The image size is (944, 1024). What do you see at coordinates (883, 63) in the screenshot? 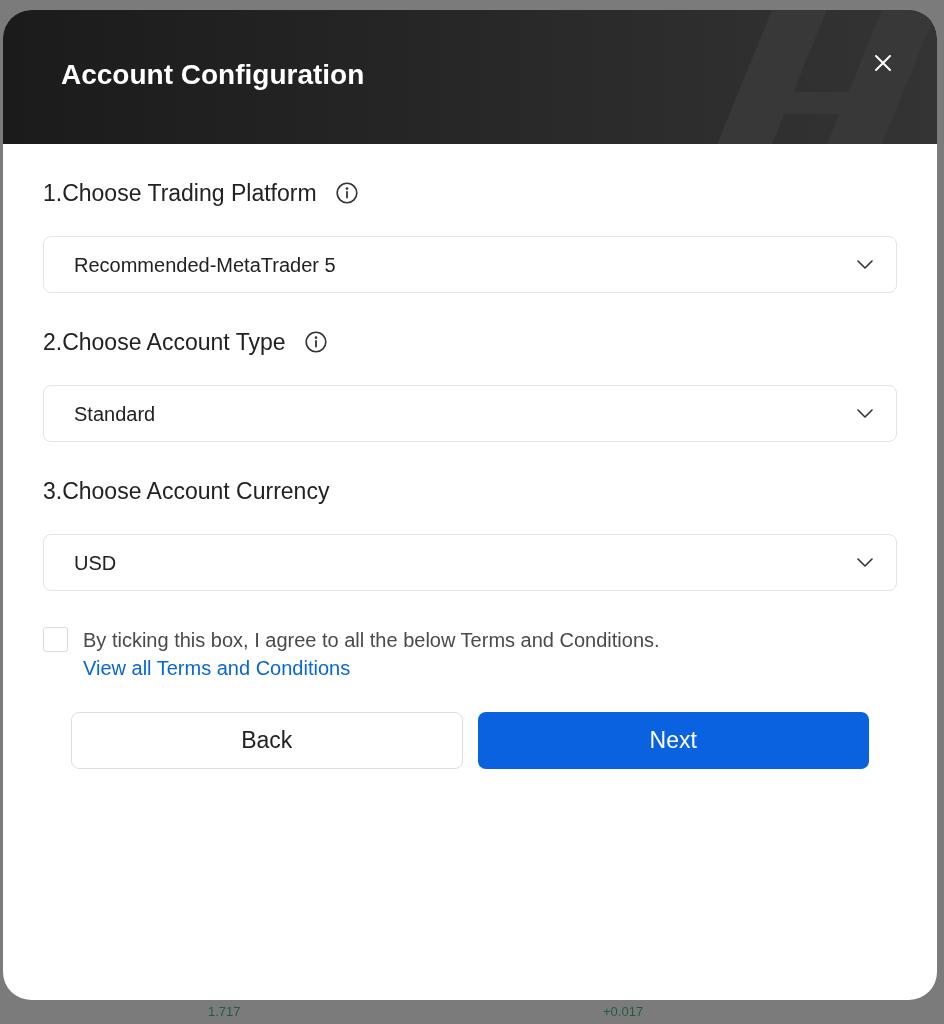
I see `close-icon` at bounding box center [883, 63].